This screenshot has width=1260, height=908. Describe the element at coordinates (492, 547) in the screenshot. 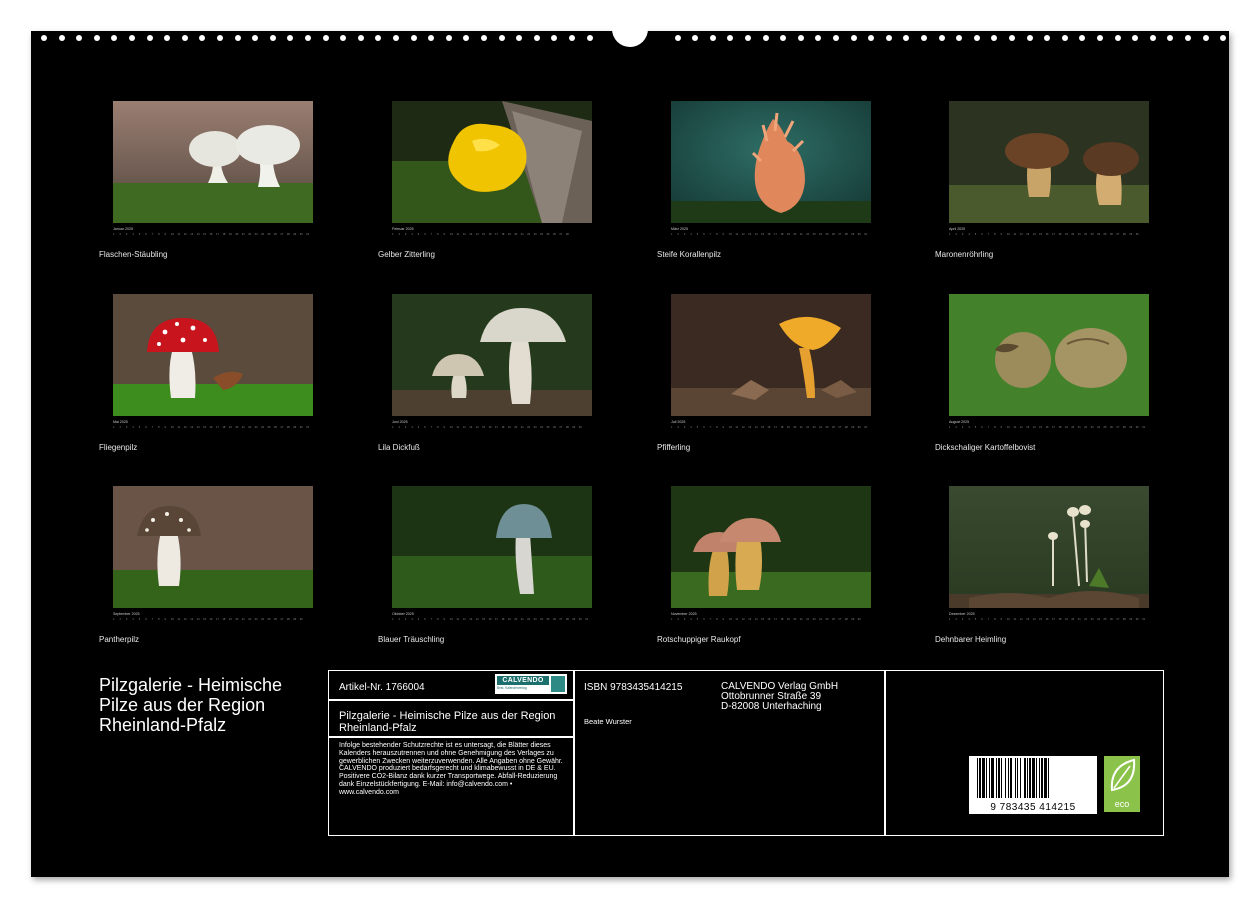

I see `blue-roundhead-photo` at that location.